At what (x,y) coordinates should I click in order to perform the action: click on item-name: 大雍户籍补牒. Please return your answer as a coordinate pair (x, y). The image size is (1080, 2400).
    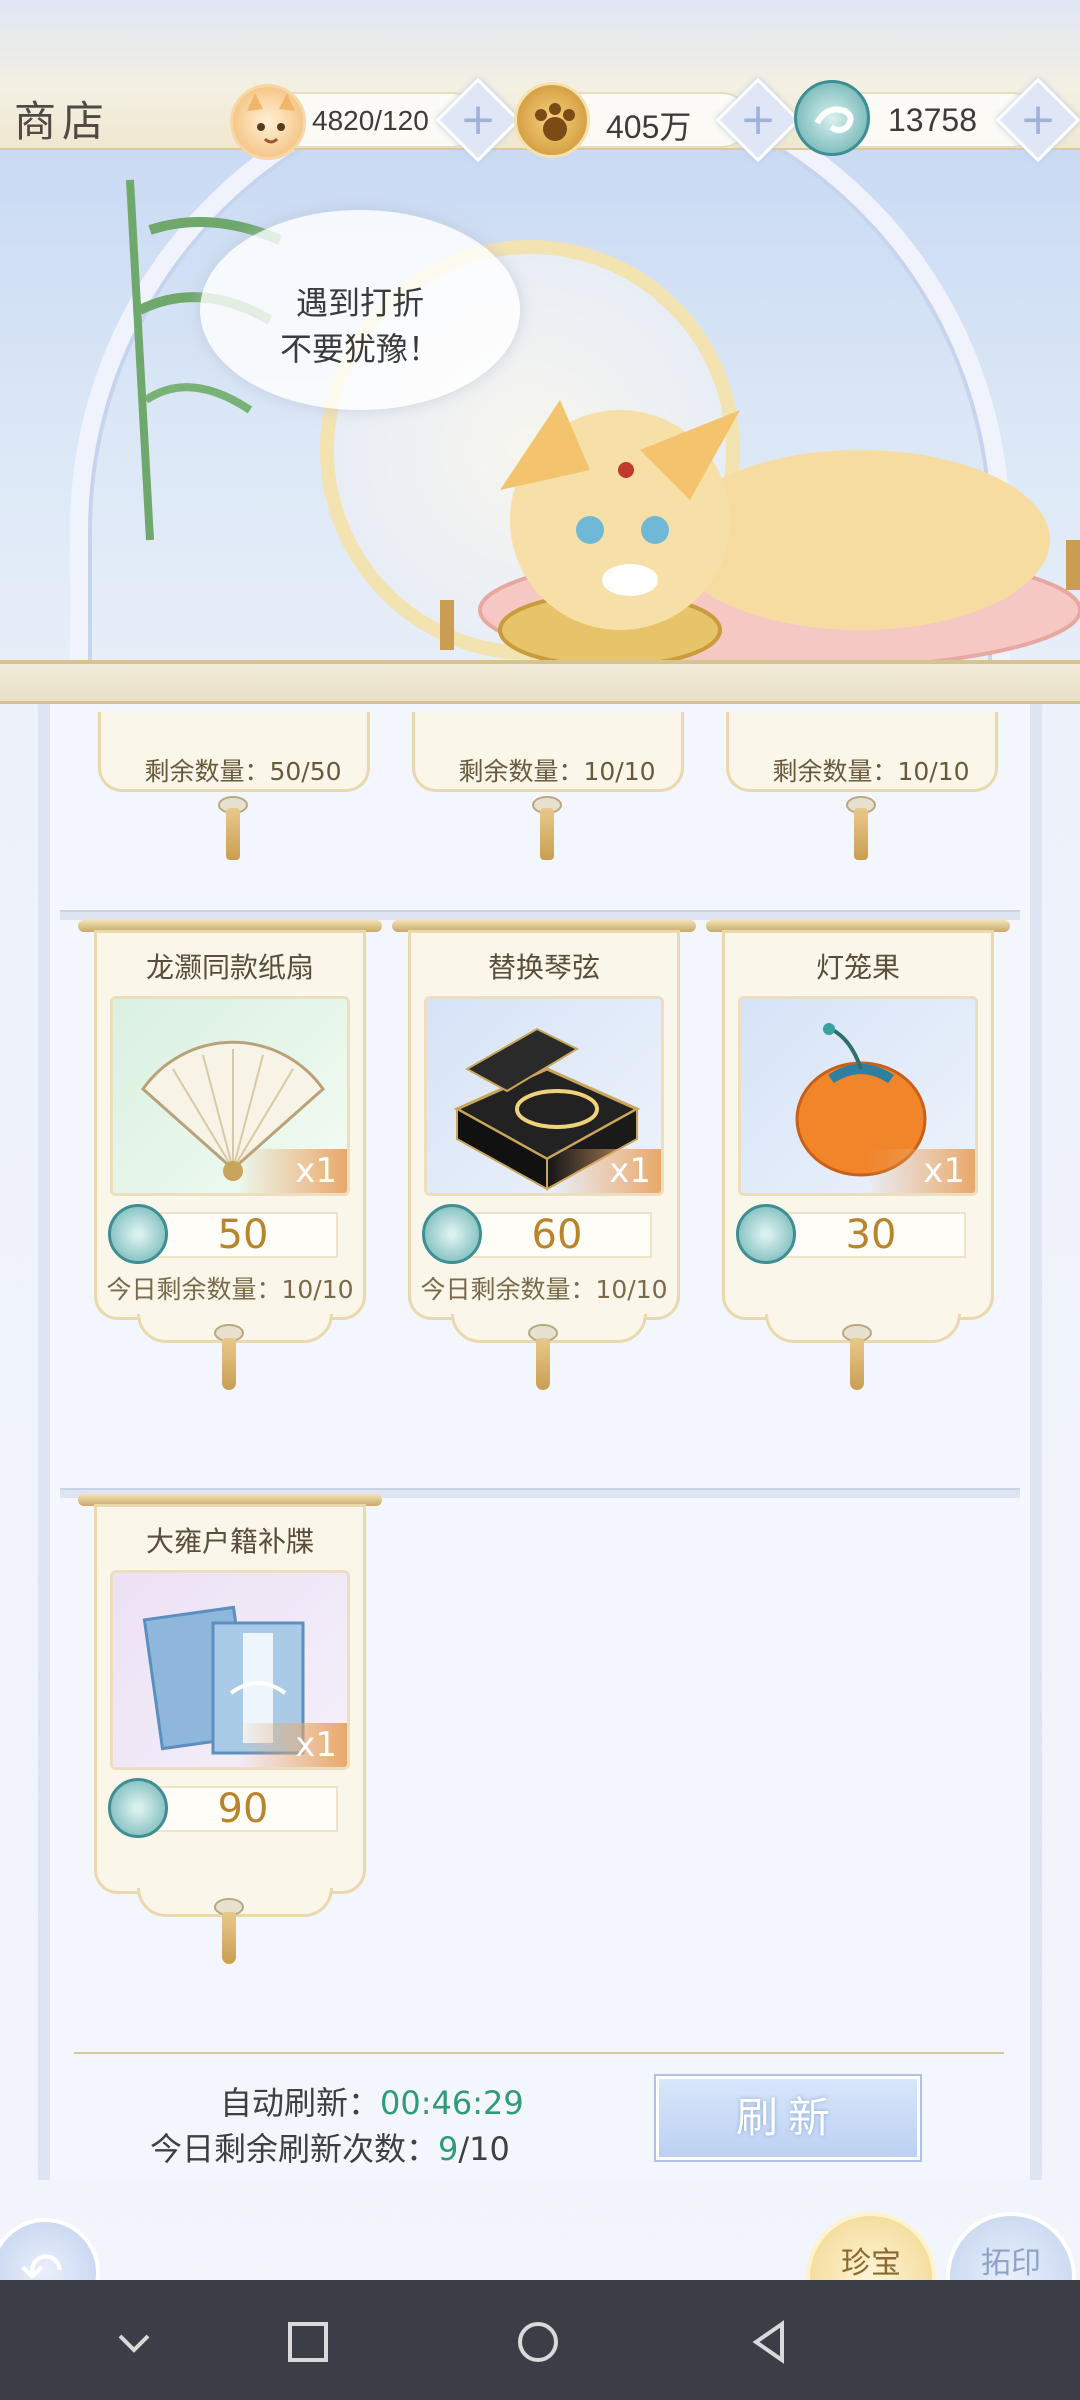
    Looking at the image, I should click on (229, 1541).